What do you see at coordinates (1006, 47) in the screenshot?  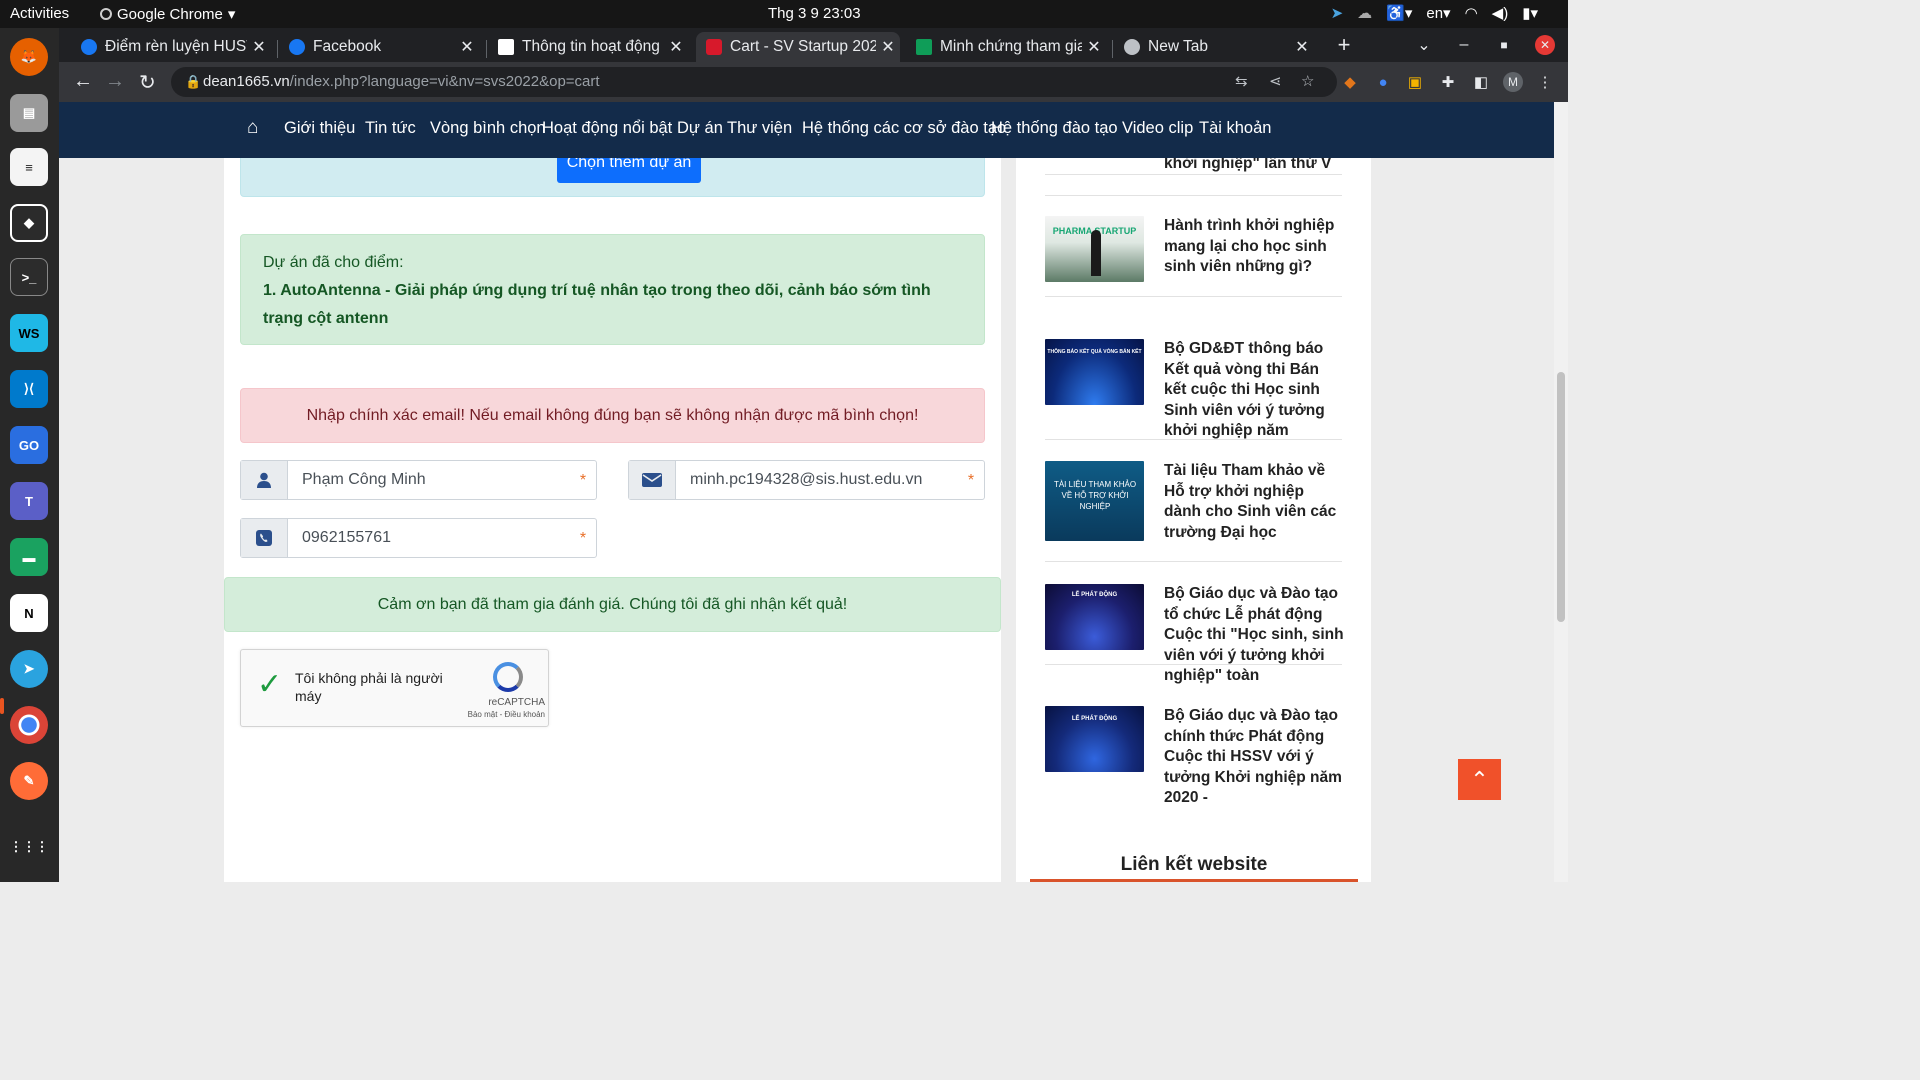 I see `tab-minh-chung: Minh chứng tham gia ✕` at bounding box center [1006, 47].